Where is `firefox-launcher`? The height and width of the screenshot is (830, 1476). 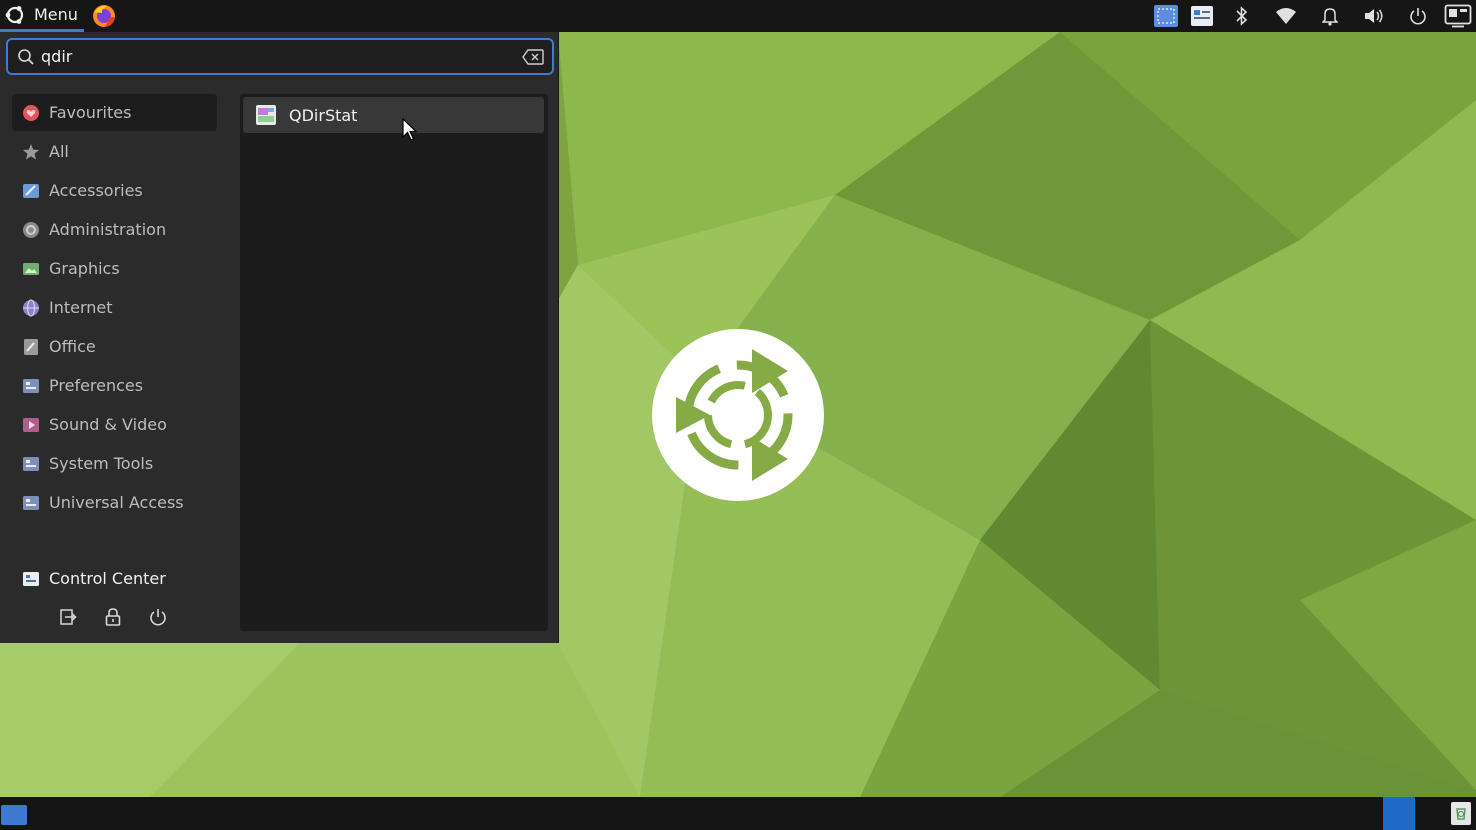 firefox-launcher is located at coordinates (104, 16).